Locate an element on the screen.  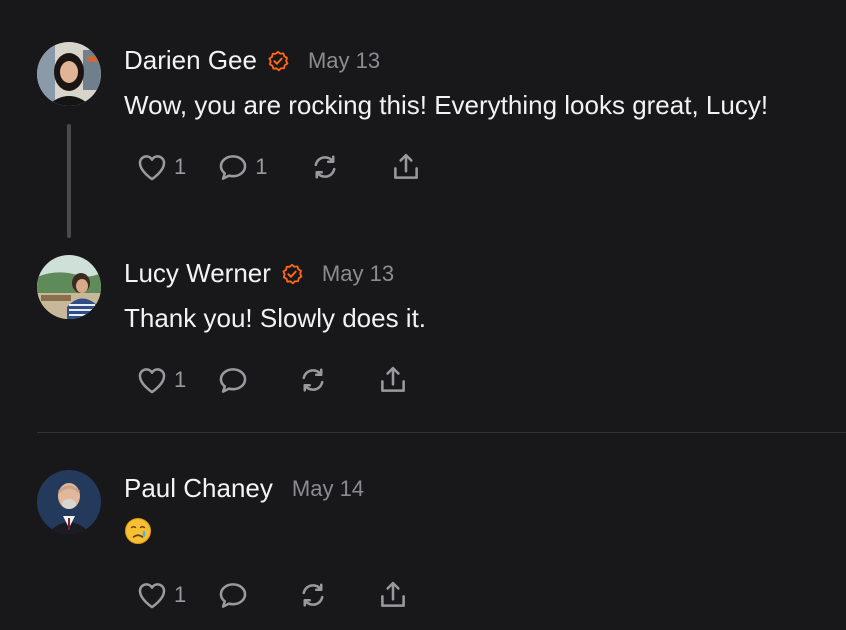
comment-header: Lucy Werner May 13 is located at coordinates (259, 273).